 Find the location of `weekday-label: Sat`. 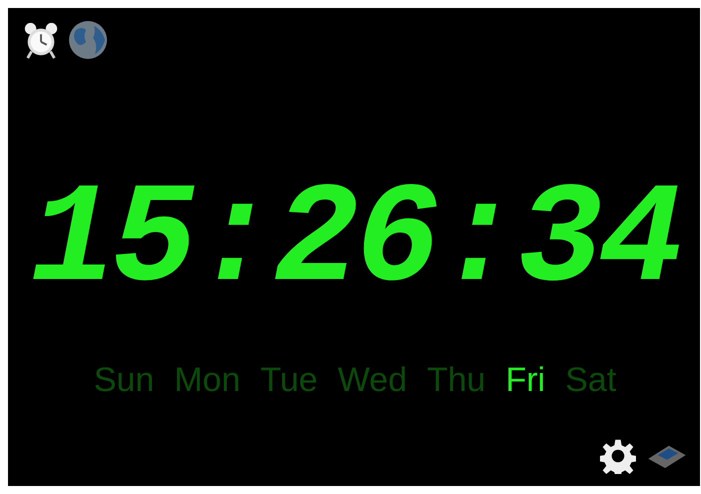

weekday-label: Sat is located at coordinates (590, 380).